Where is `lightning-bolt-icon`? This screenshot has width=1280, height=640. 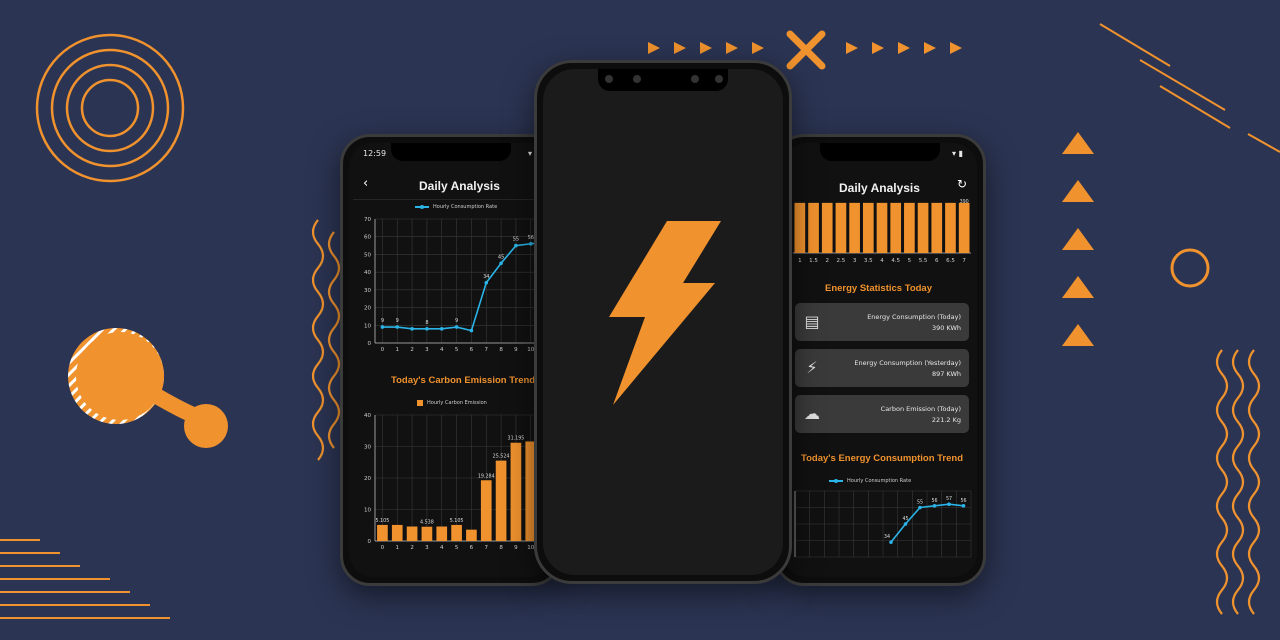 lightning-bolt-icon is located at coordinates (665, 313).